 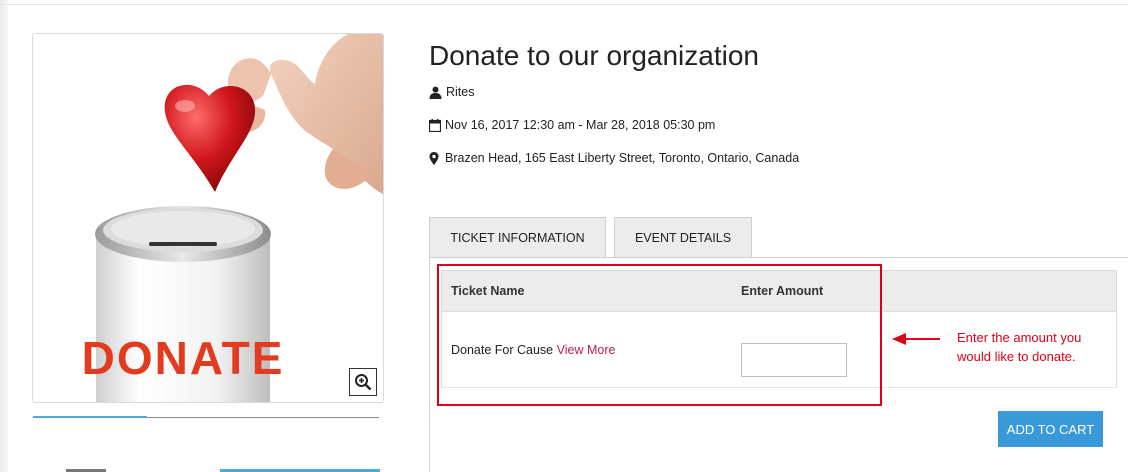 I want to click on tab-ticket-information: TICKET INFORMATION, so click(x=517, y=237).